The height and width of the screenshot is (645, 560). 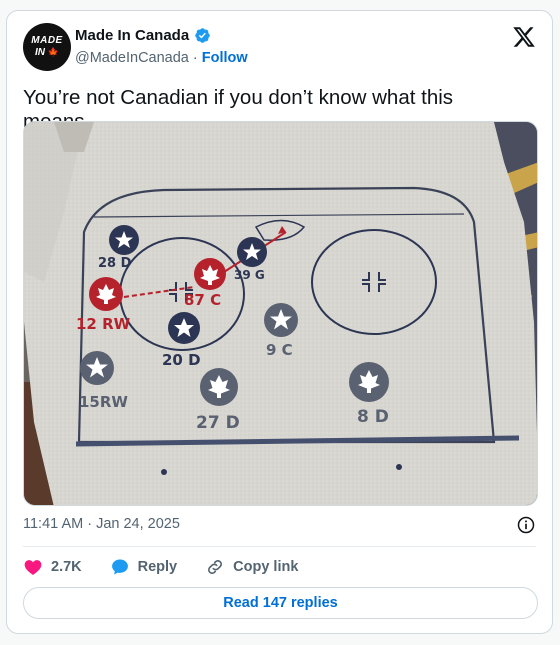 I want to click on player-27d-icon, so click(x=219, y=387).